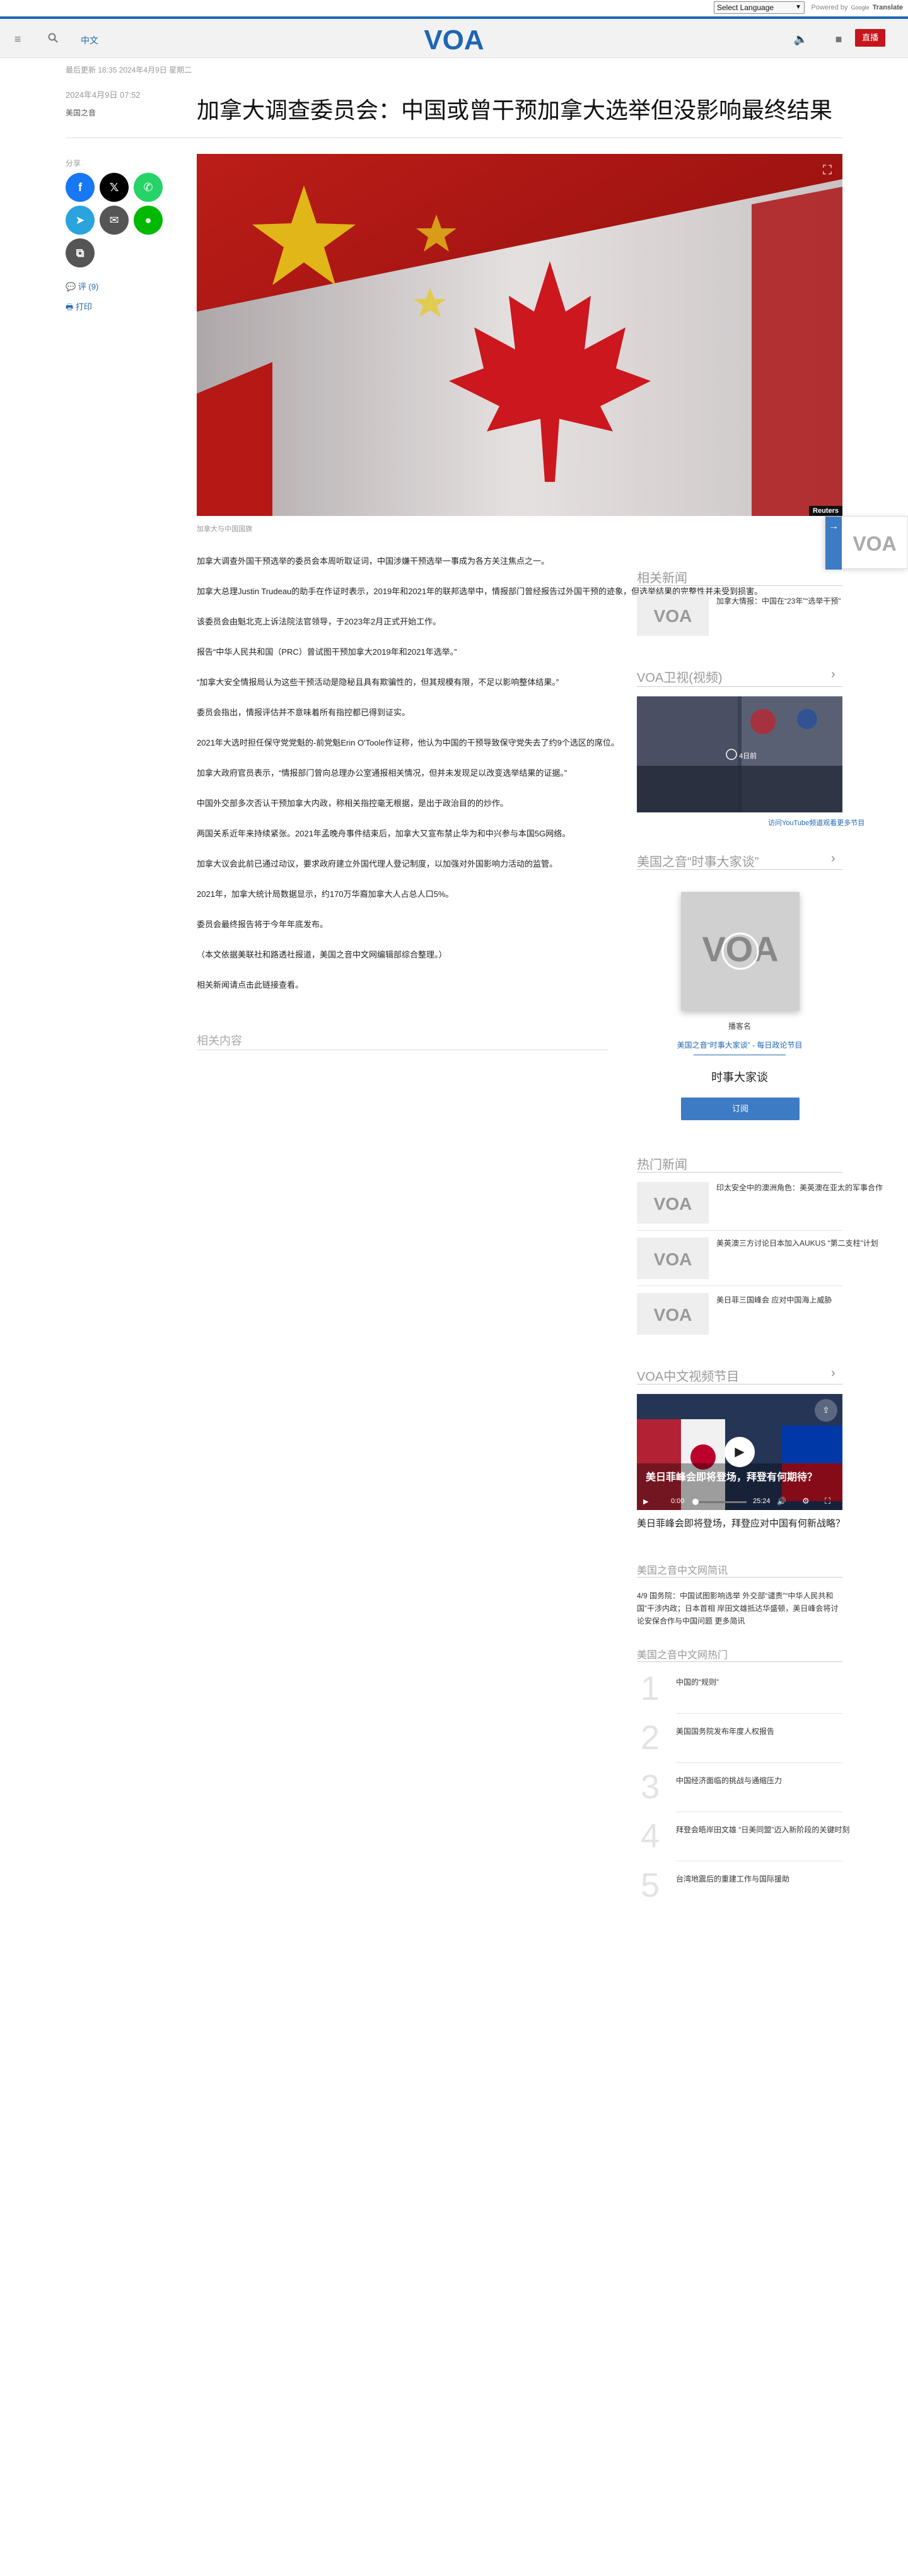  Describe the element at coordinates (53, 39) in the screenshot. I see `search-icon` at that location.